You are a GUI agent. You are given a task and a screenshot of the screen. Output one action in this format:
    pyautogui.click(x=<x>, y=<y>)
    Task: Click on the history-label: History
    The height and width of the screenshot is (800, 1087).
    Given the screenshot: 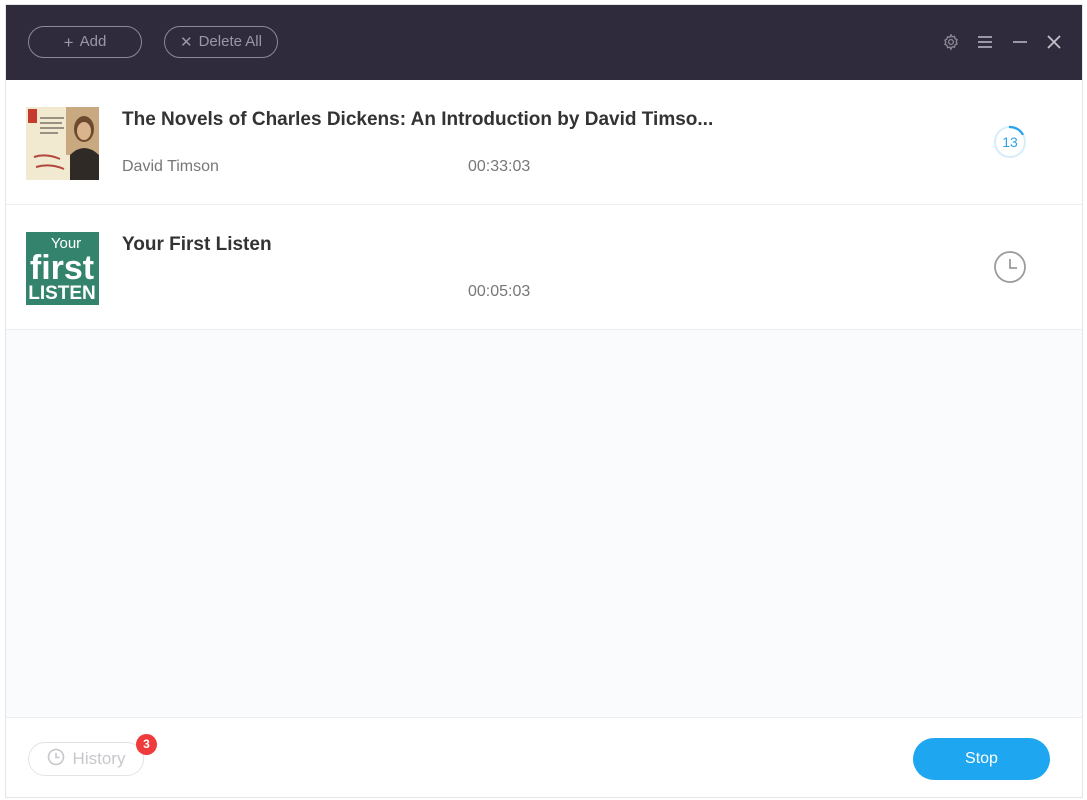 What is the action you would take?
    pyautogui.click(x=99, y=758)
    